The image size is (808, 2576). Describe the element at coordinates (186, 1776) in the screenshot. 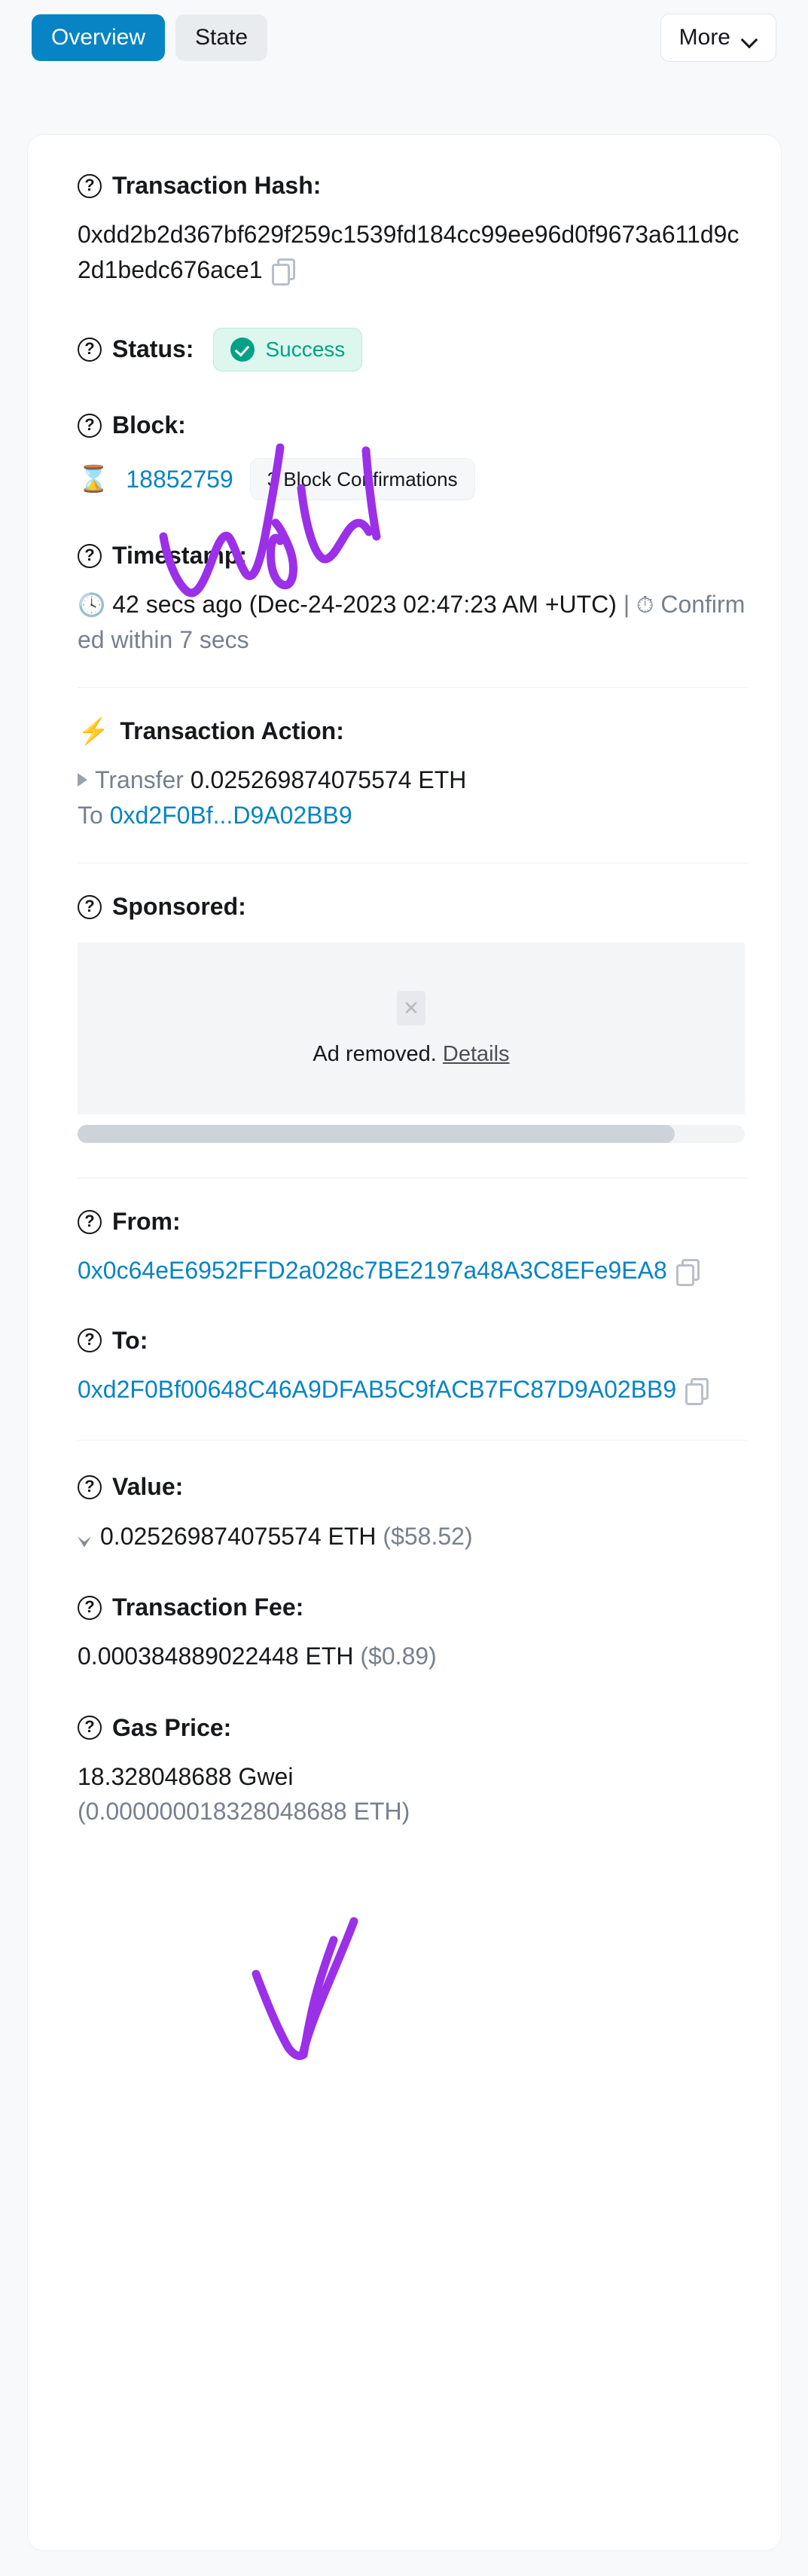

I see `gas-price-gwei: 18.328048688 Gwei` at that location.